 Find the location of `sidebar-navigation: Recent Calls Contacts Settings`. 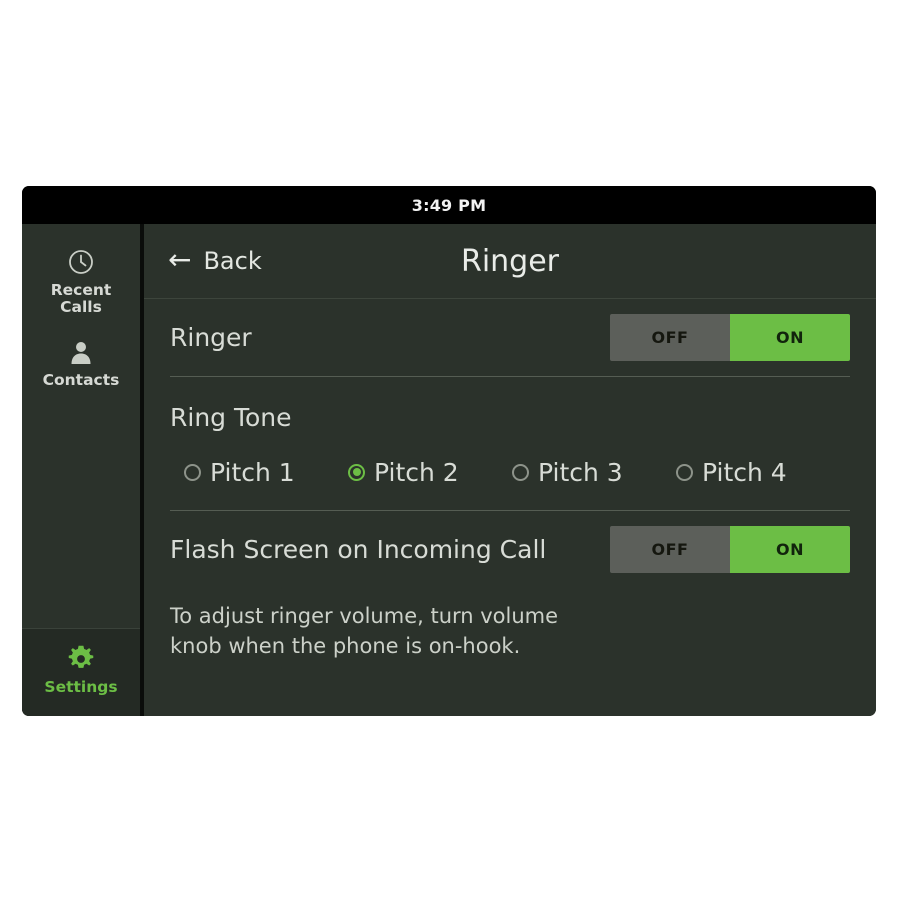

sidebar-navigation: Recent Calls Contacts Settings is located at coordinates (83, 470).